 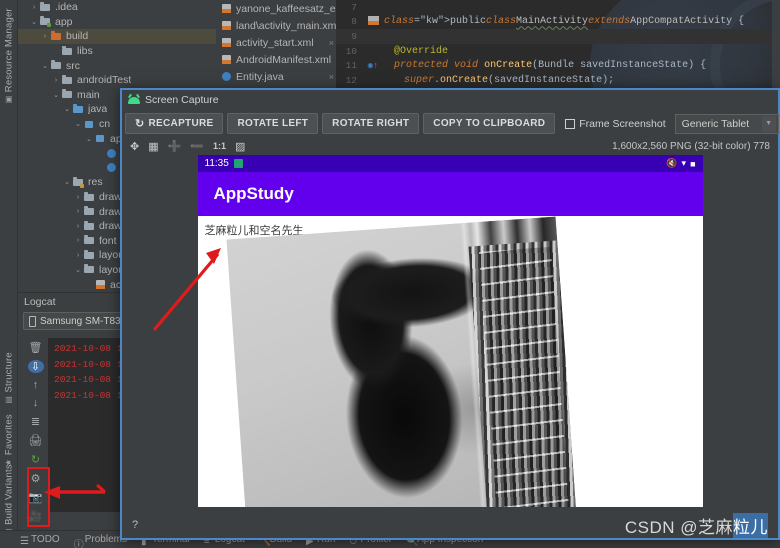 I want to click on battery-saver-icon, so click(x=238, y=163).